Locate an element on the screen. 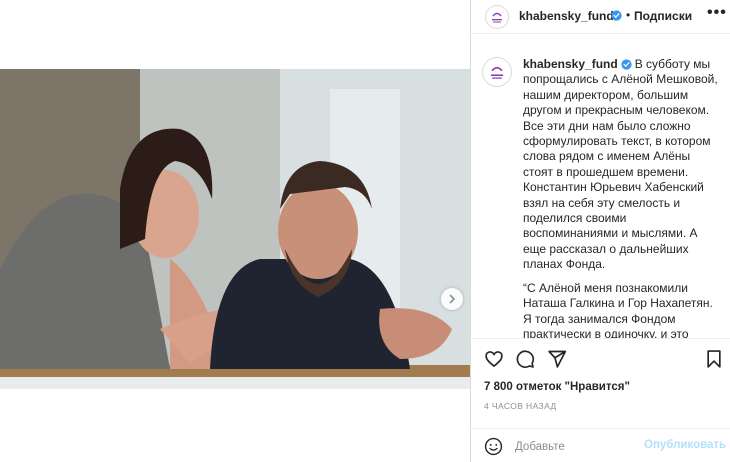  post-header: khabensky_fund • Подписки ••• is located at coordinates (600, 17).